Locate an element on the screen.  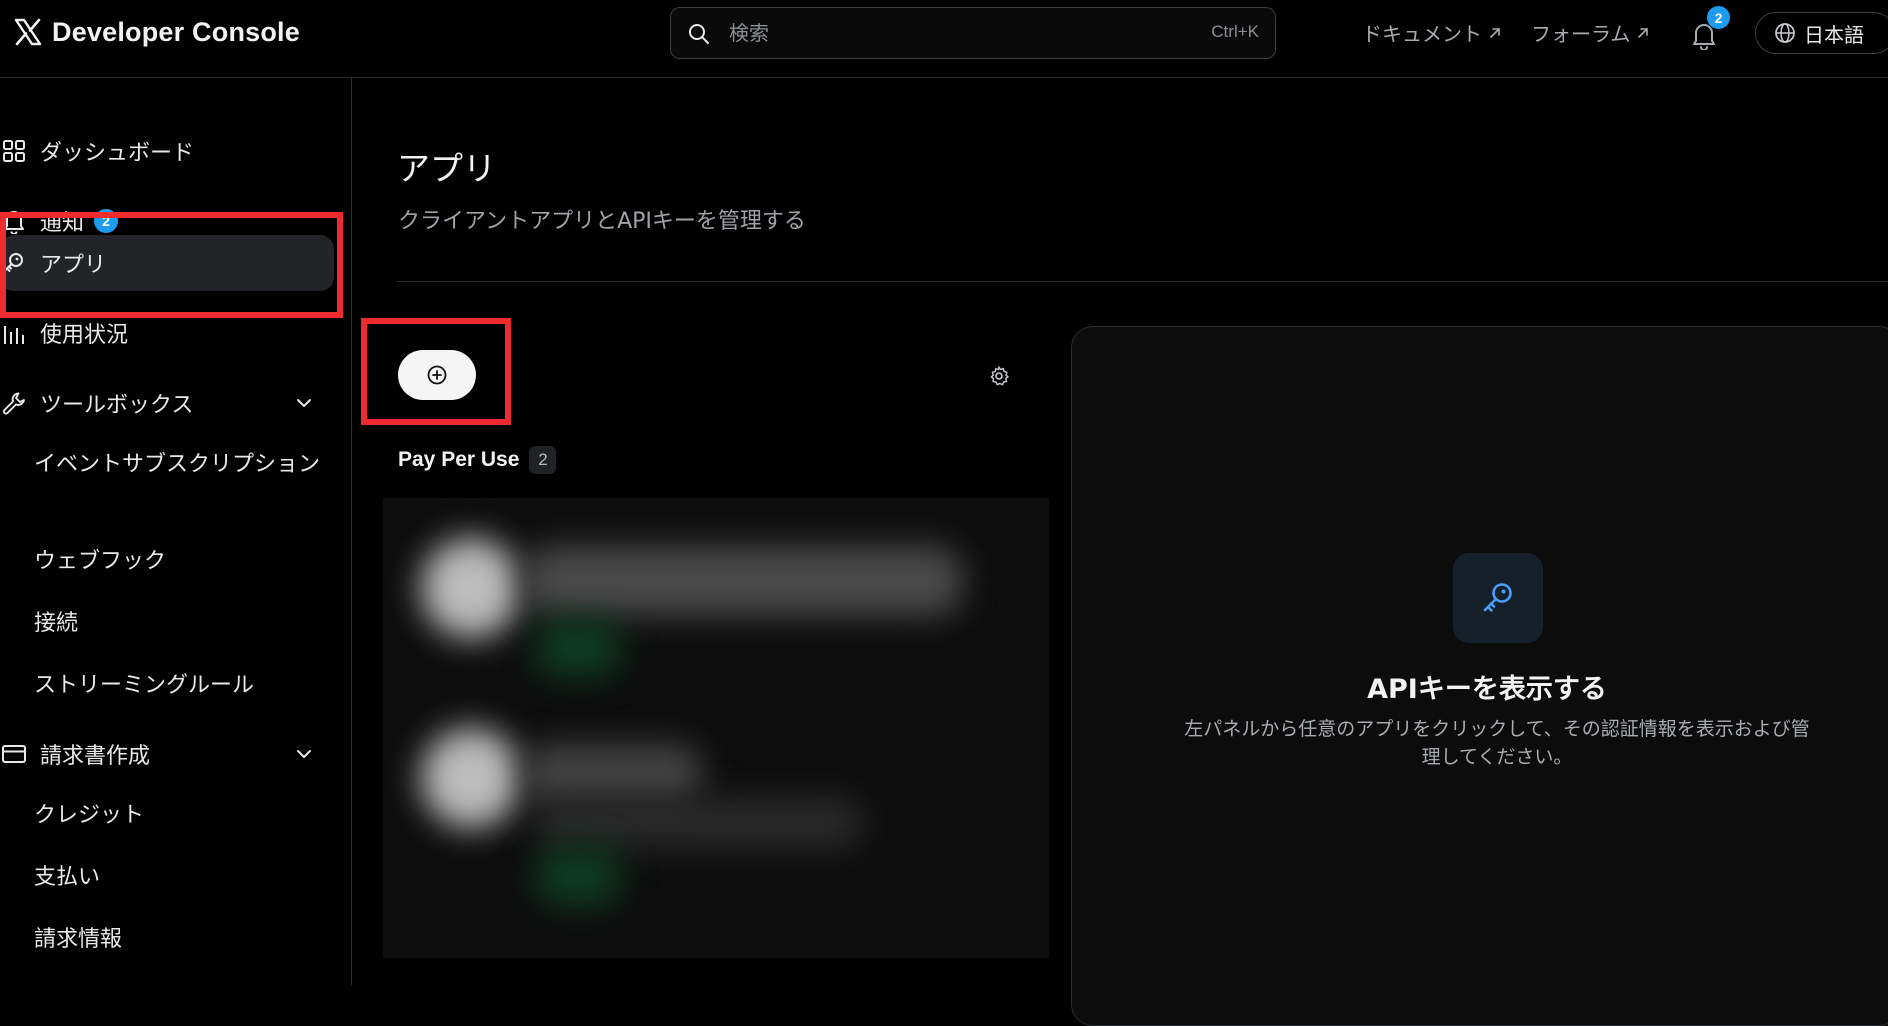
sidebar-item-usage: 使用状況 is located at coordinates (167, 333).